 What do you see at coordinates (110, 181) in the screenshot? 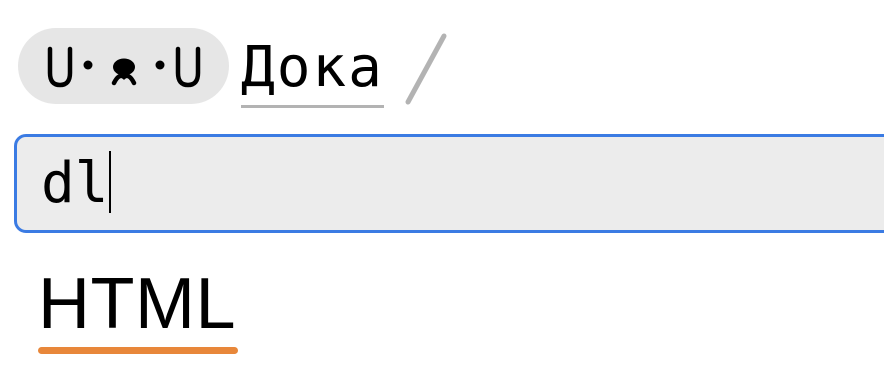
I see `text-caret` at bounding box center [110, 181].